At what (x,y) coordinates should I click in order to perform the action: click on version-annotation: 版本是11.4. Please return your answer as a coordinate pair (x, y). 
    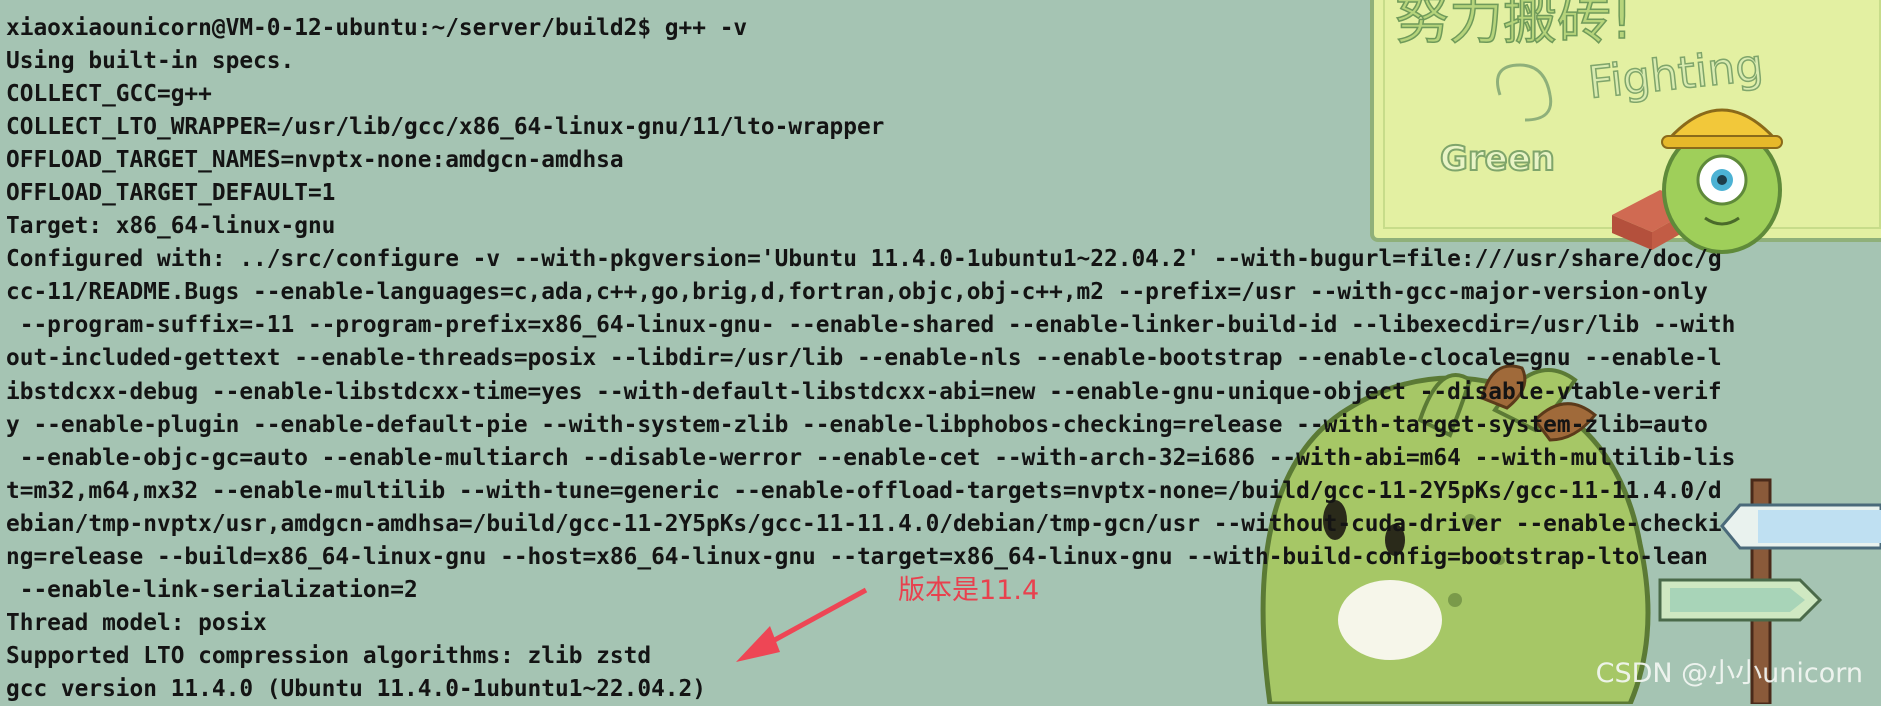
    Looking at the image, I should click on (969, 590).